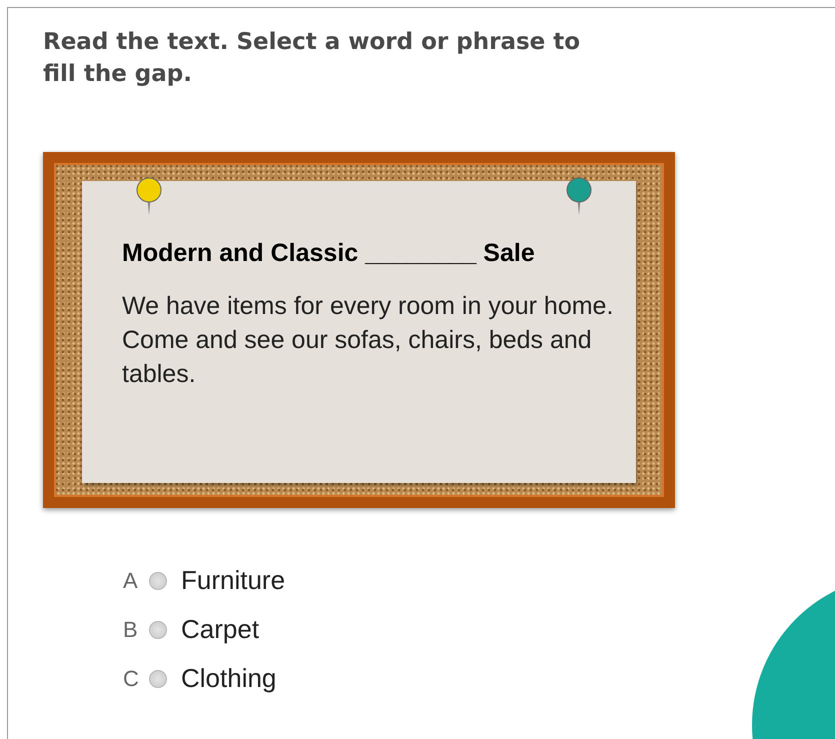 Image resolution: width=835 pixels, height=739 pixels. Describe the element at coordinates (131, 581) in the screenshot. I see `option-letter: A` at that location.